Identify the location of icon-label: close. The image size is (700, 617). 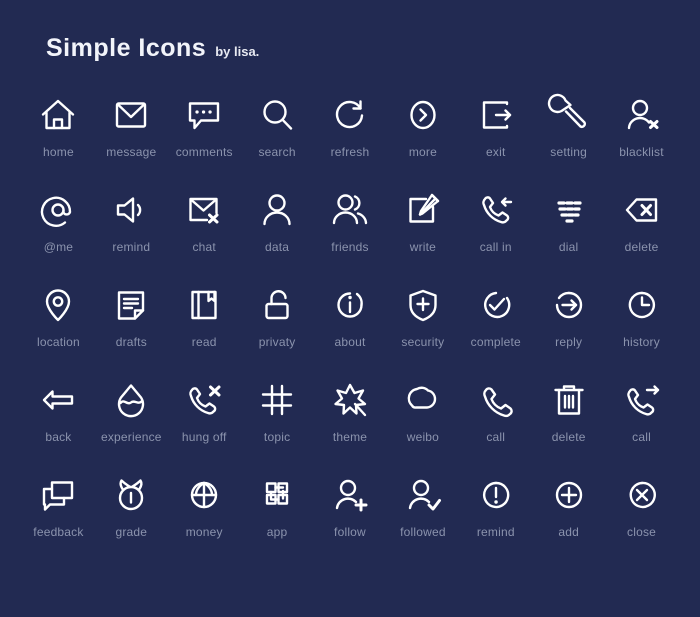
(642, 532).